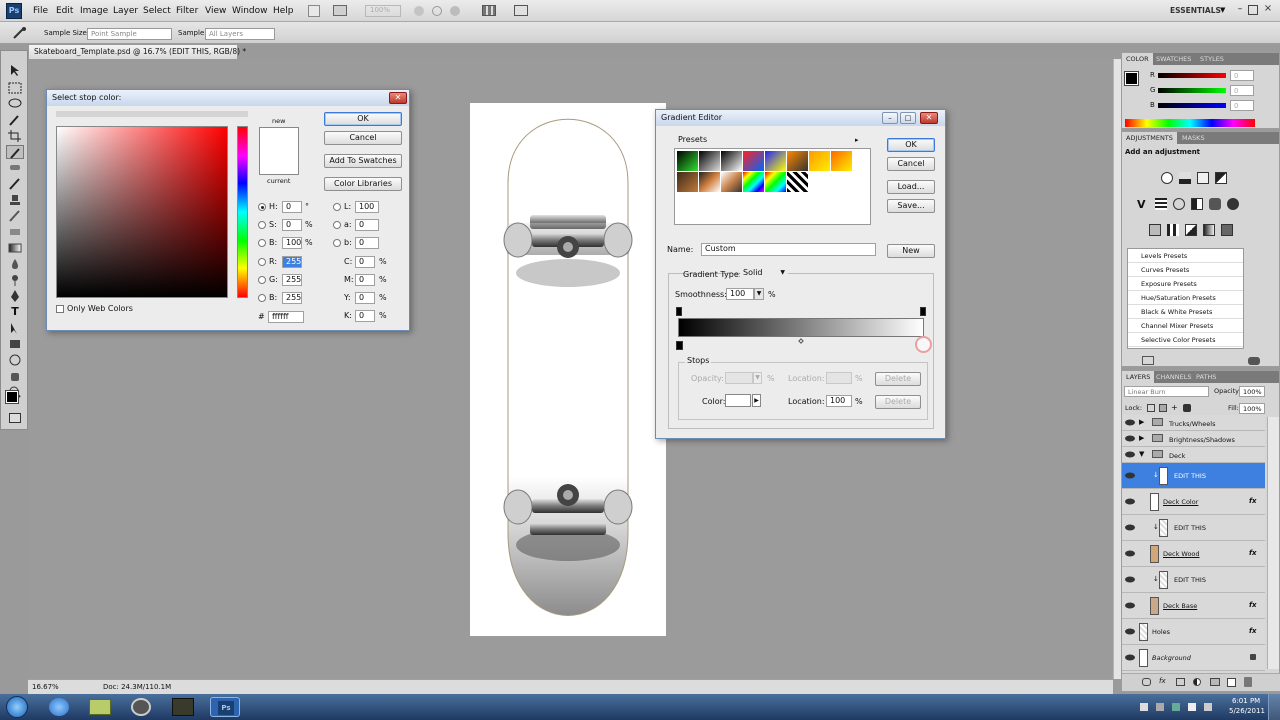  Describe the element at coordinates (1131, 78) in the screenshot. I see `foreground-color-chip` at that location.